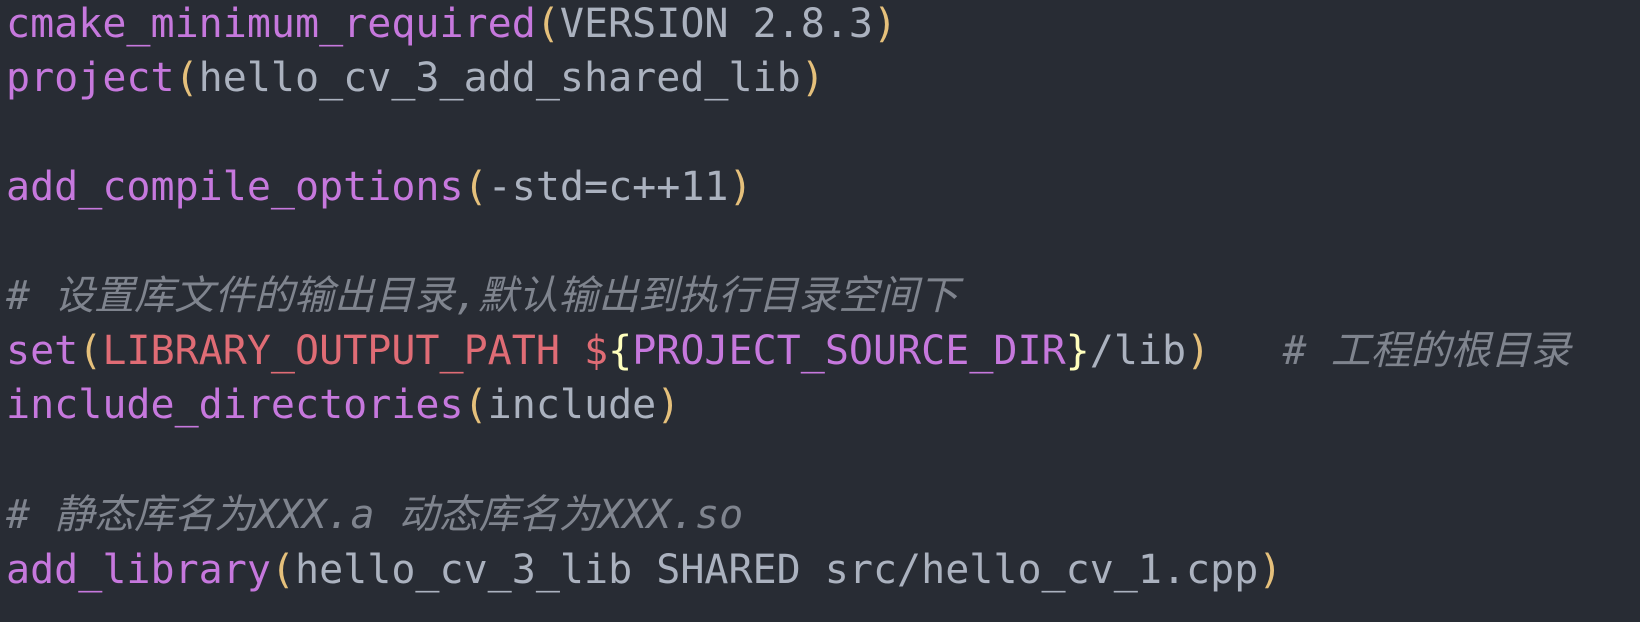 The image size is (1640, 622). I want to click on dollar-sign: $, so click(596, 351).